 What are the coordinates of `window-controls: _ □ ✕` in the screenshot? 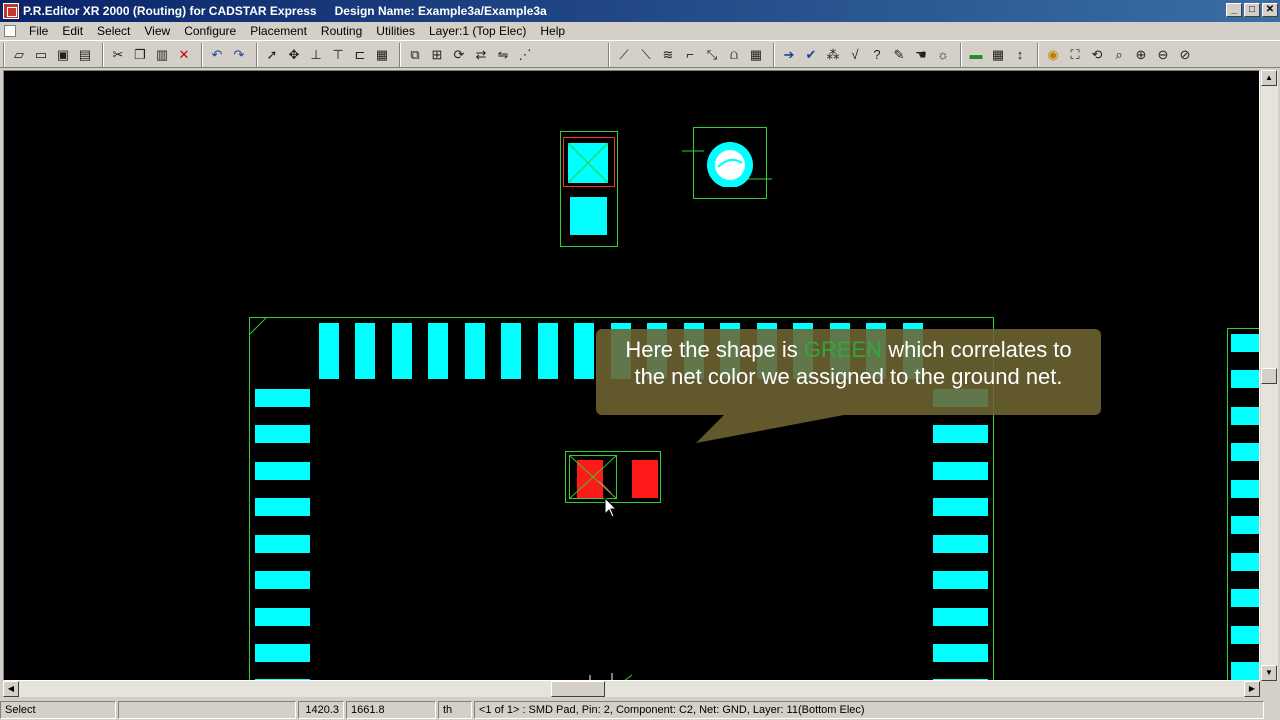 It's located at (1252, 10).